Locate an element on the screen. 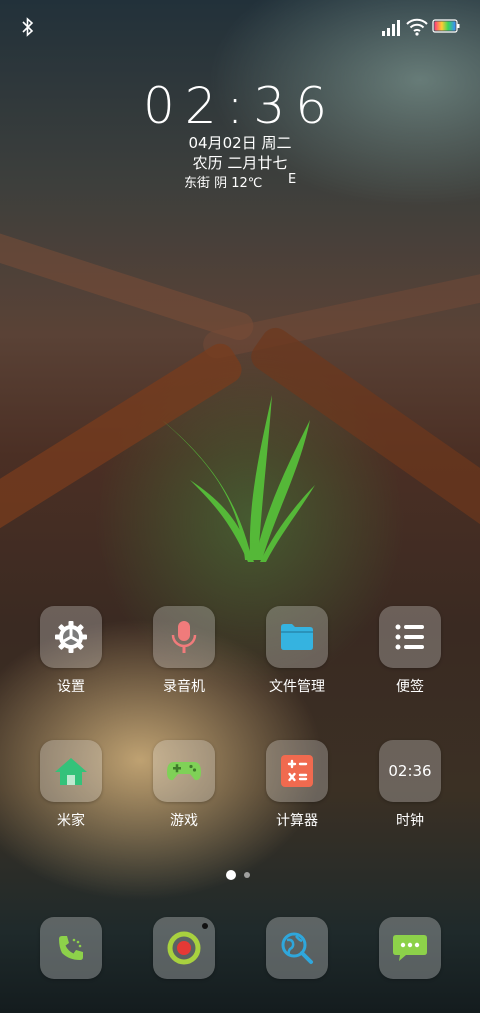 Image resolution: width=480 pixels, height=1013 pixels. app-notes: 便签 is located at coordinates (410, 651).